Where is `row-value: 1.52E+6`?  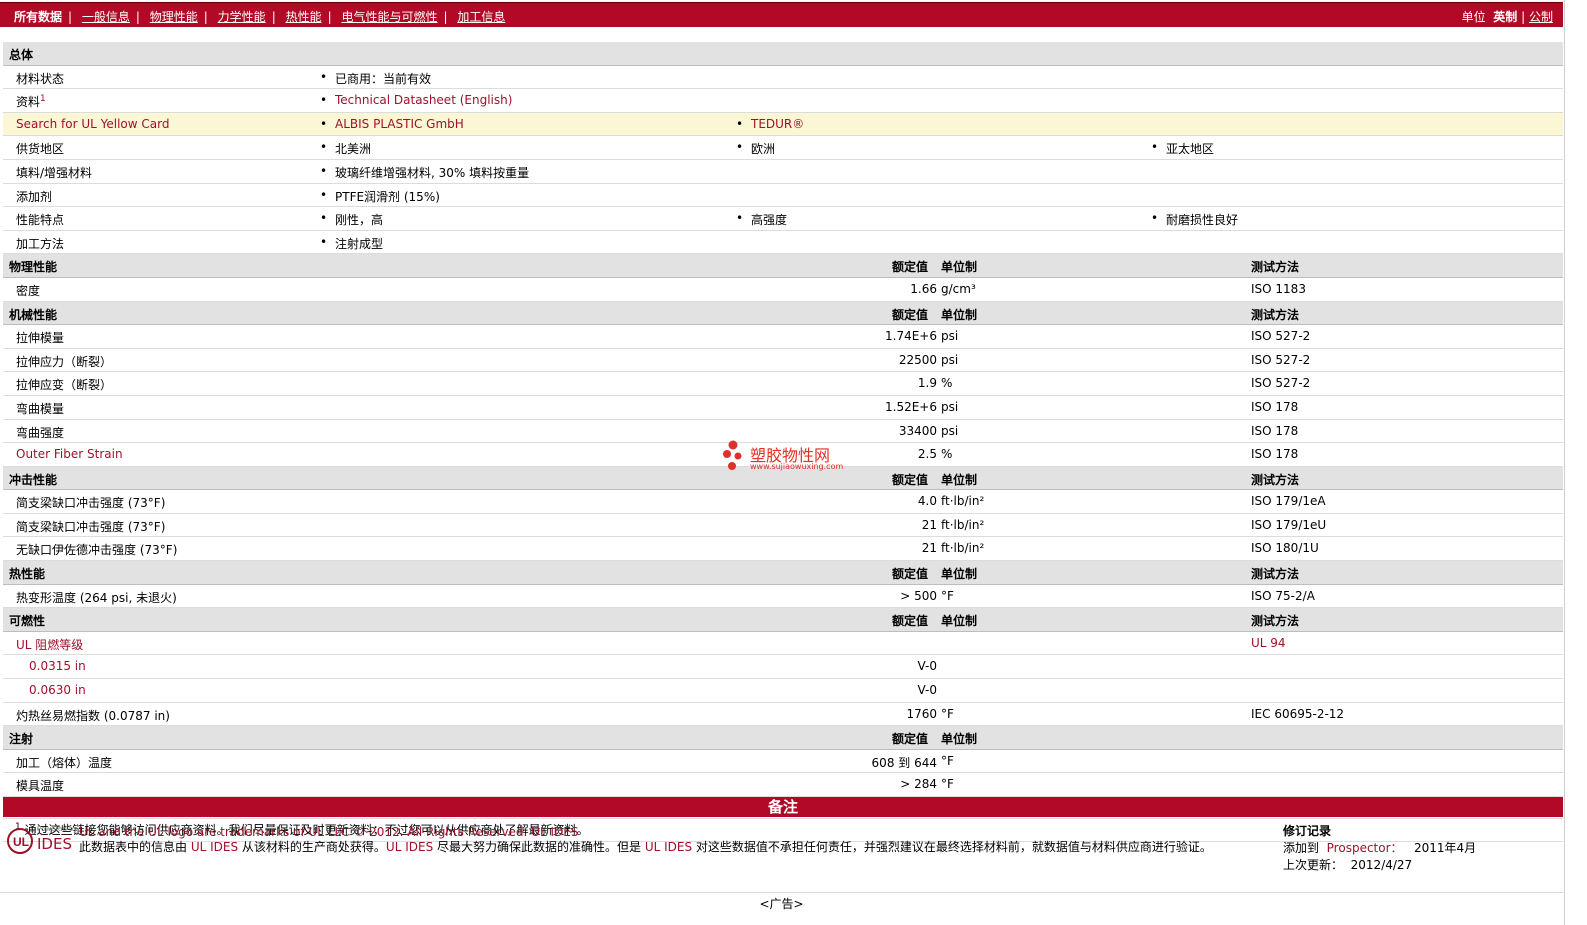 row-value: 1.52E+6 is located at coordinates (911, 406).